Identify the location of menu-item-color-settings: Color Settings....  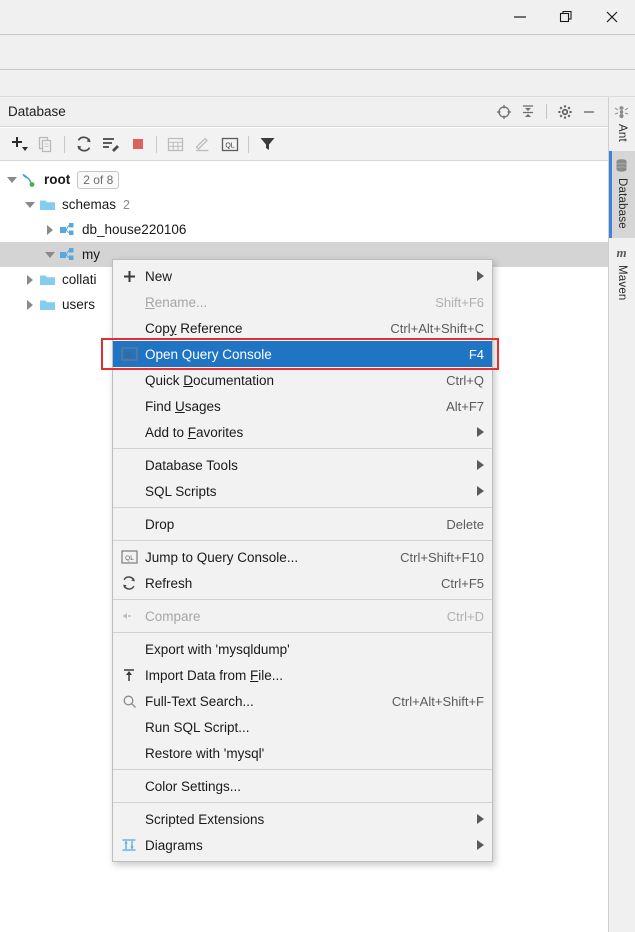
(302, 786).